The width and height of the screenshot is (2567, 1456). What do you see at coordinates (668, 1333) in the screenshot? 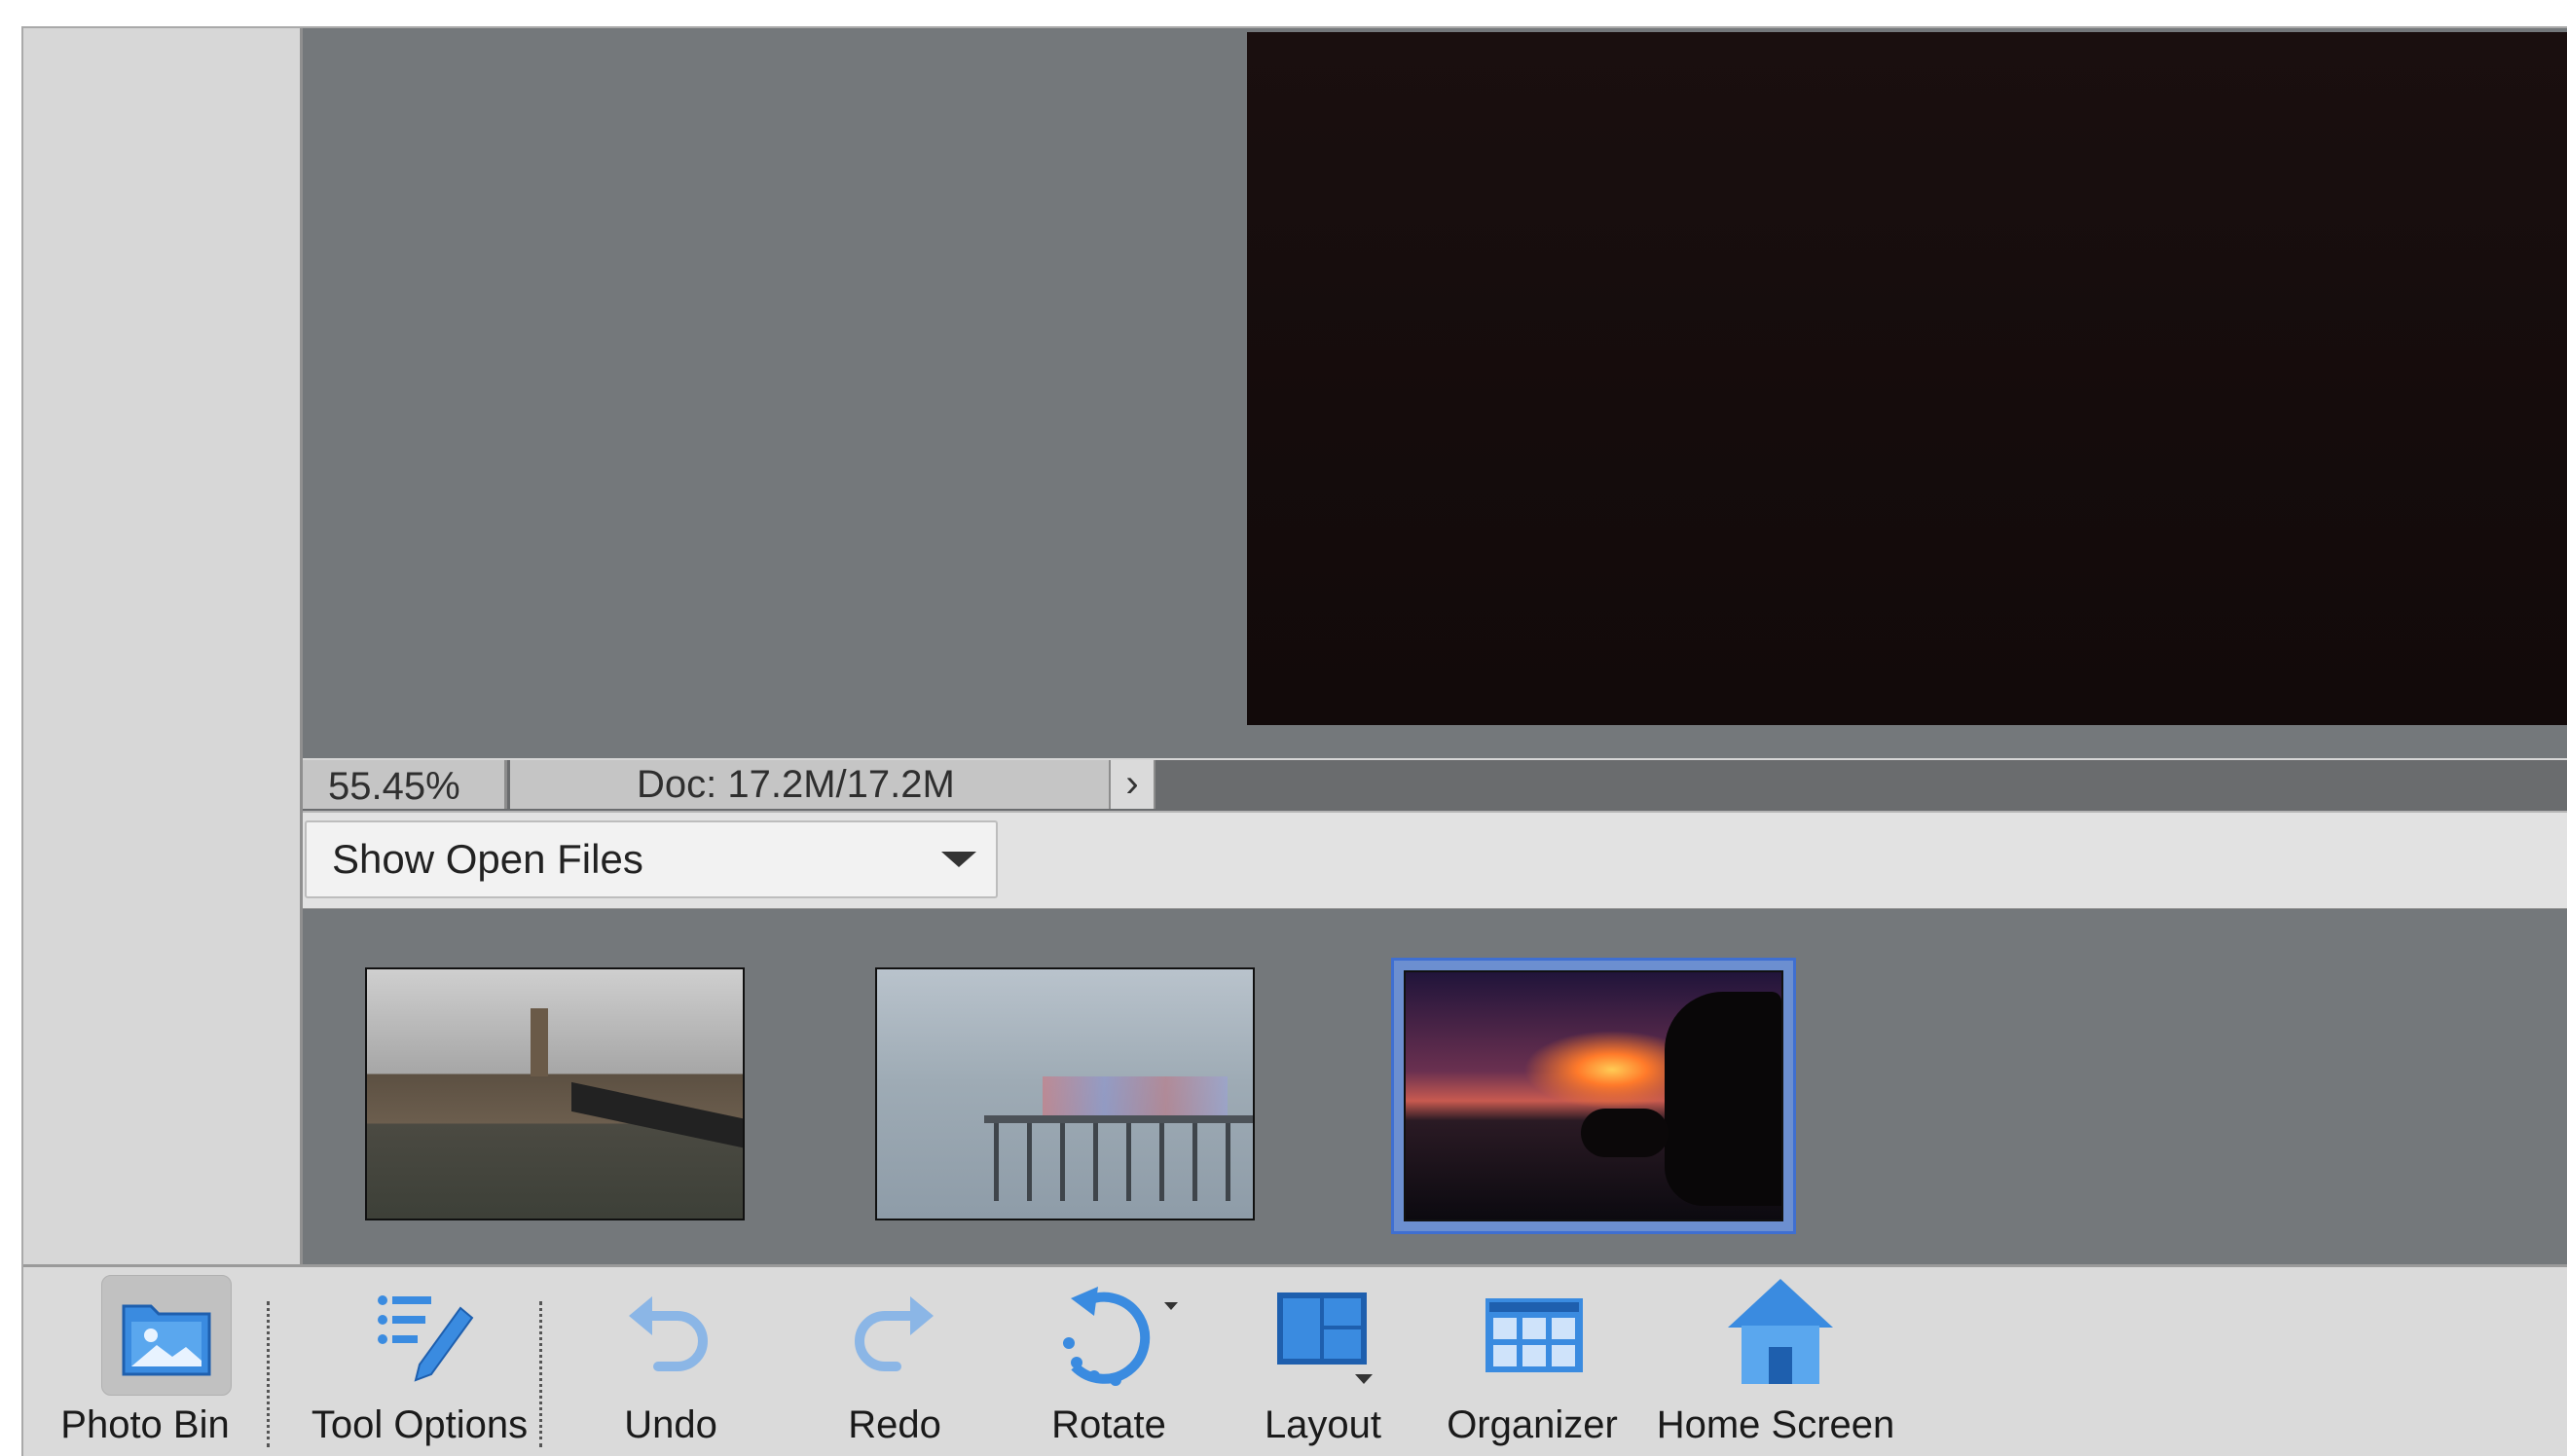
I see `undo-icon` at bounding box center [668, 1333].